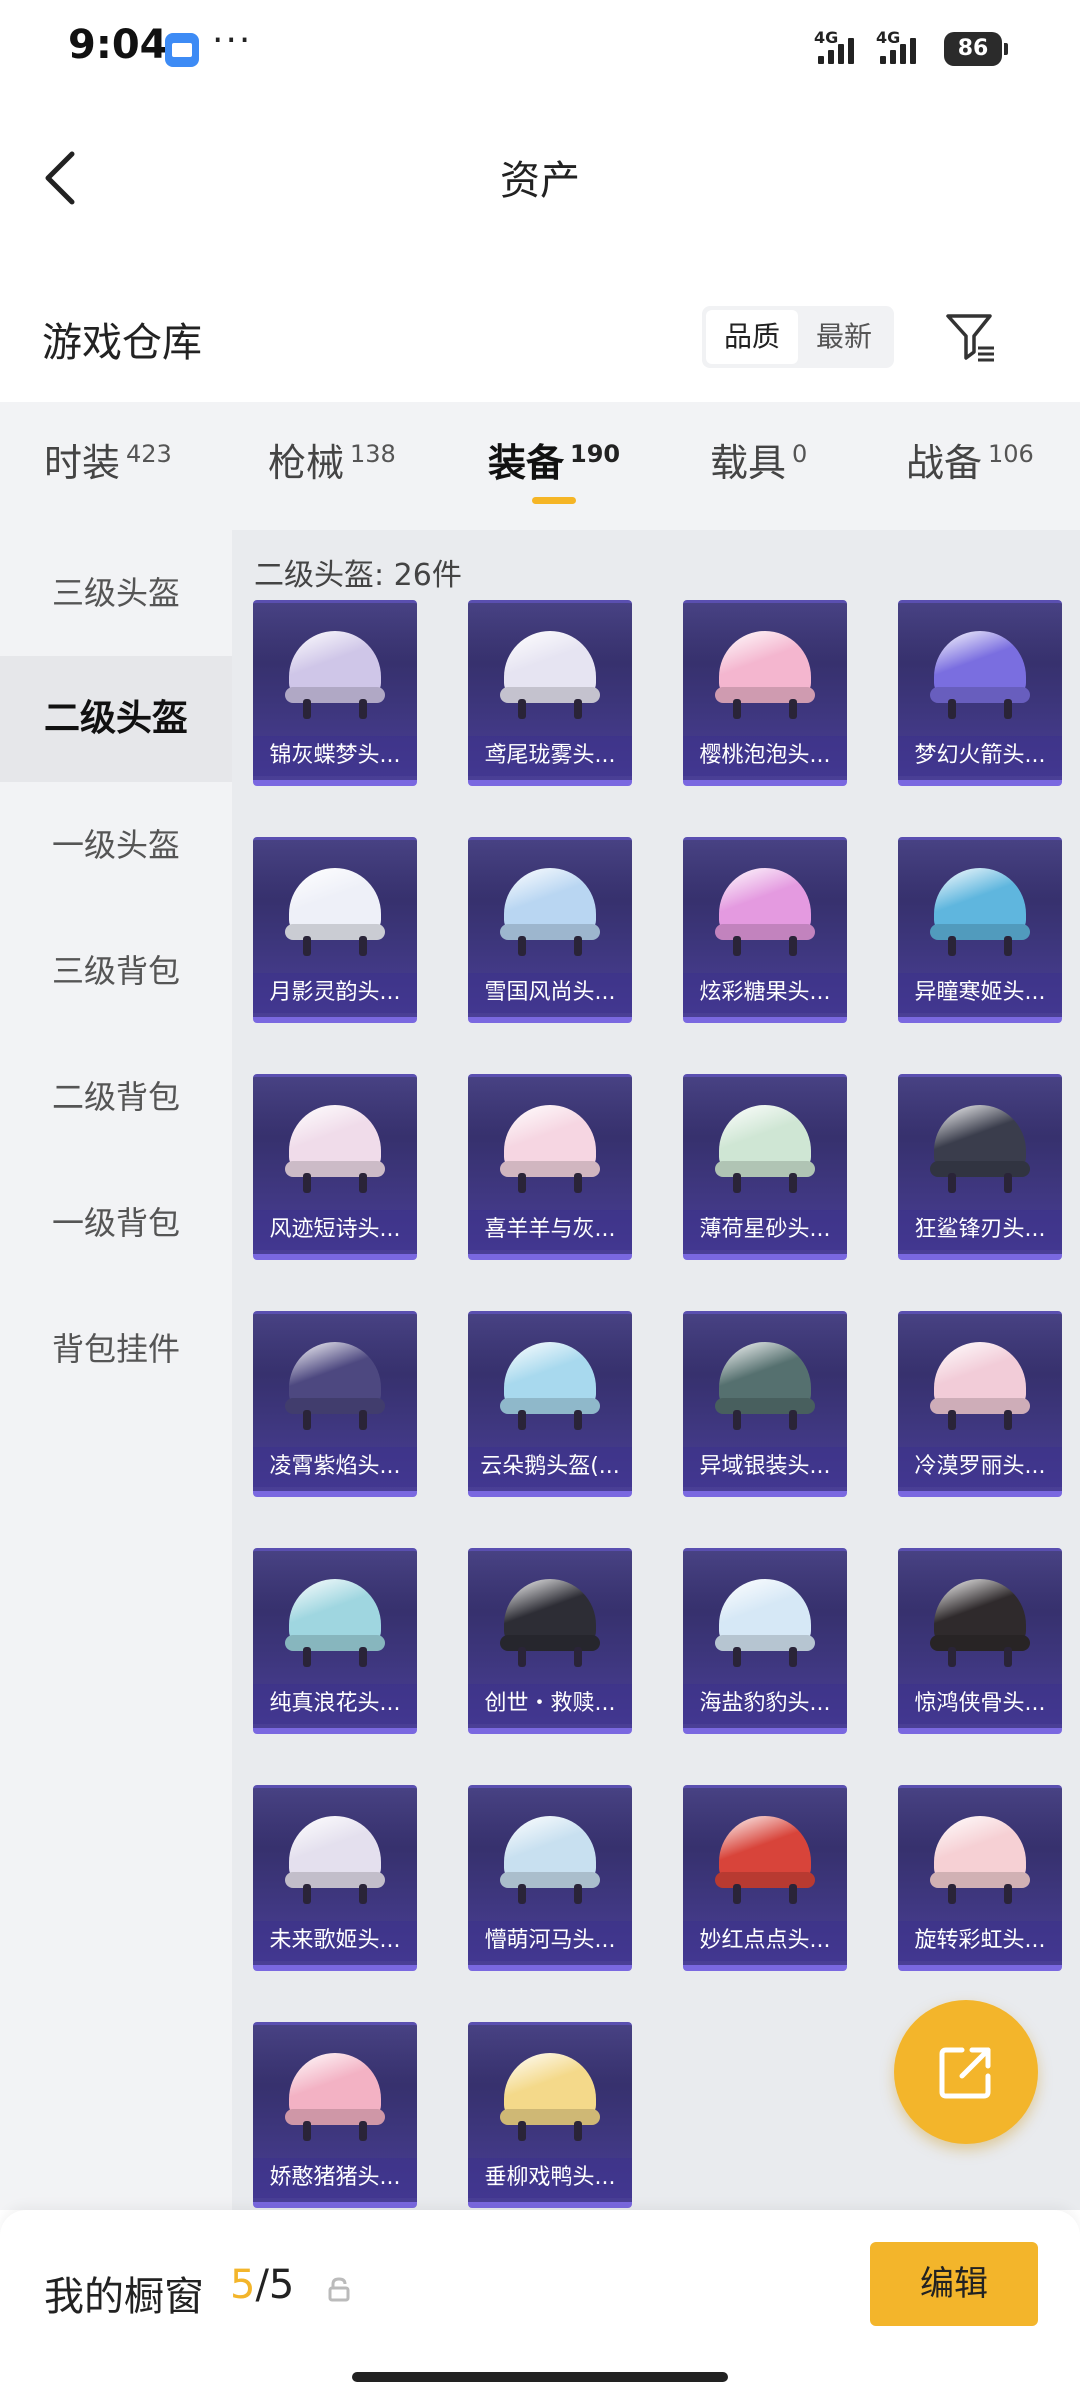 This screenshot has width=1080, height=2400. What do you see at coordinates (116, 1349) in the screenshot?
I see `sidebar-item-backpack-charm: 背包挂件` at bounding box center [116, 1349].